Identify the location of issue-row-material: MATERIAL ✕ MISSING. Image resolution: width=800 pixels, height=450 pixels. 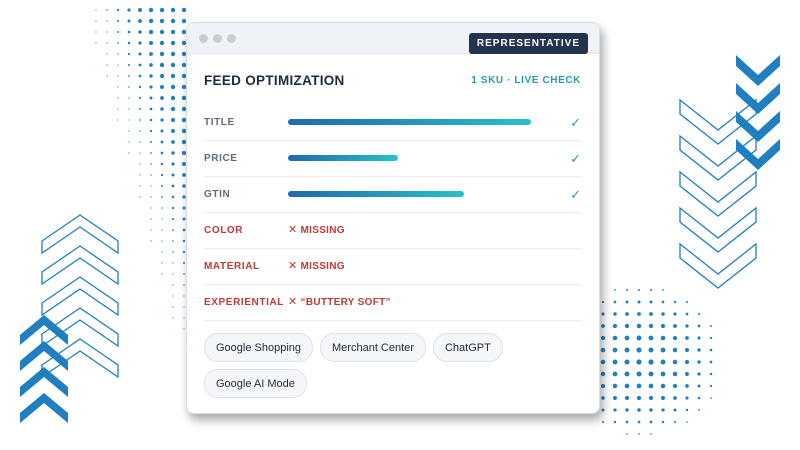
(392, 267).